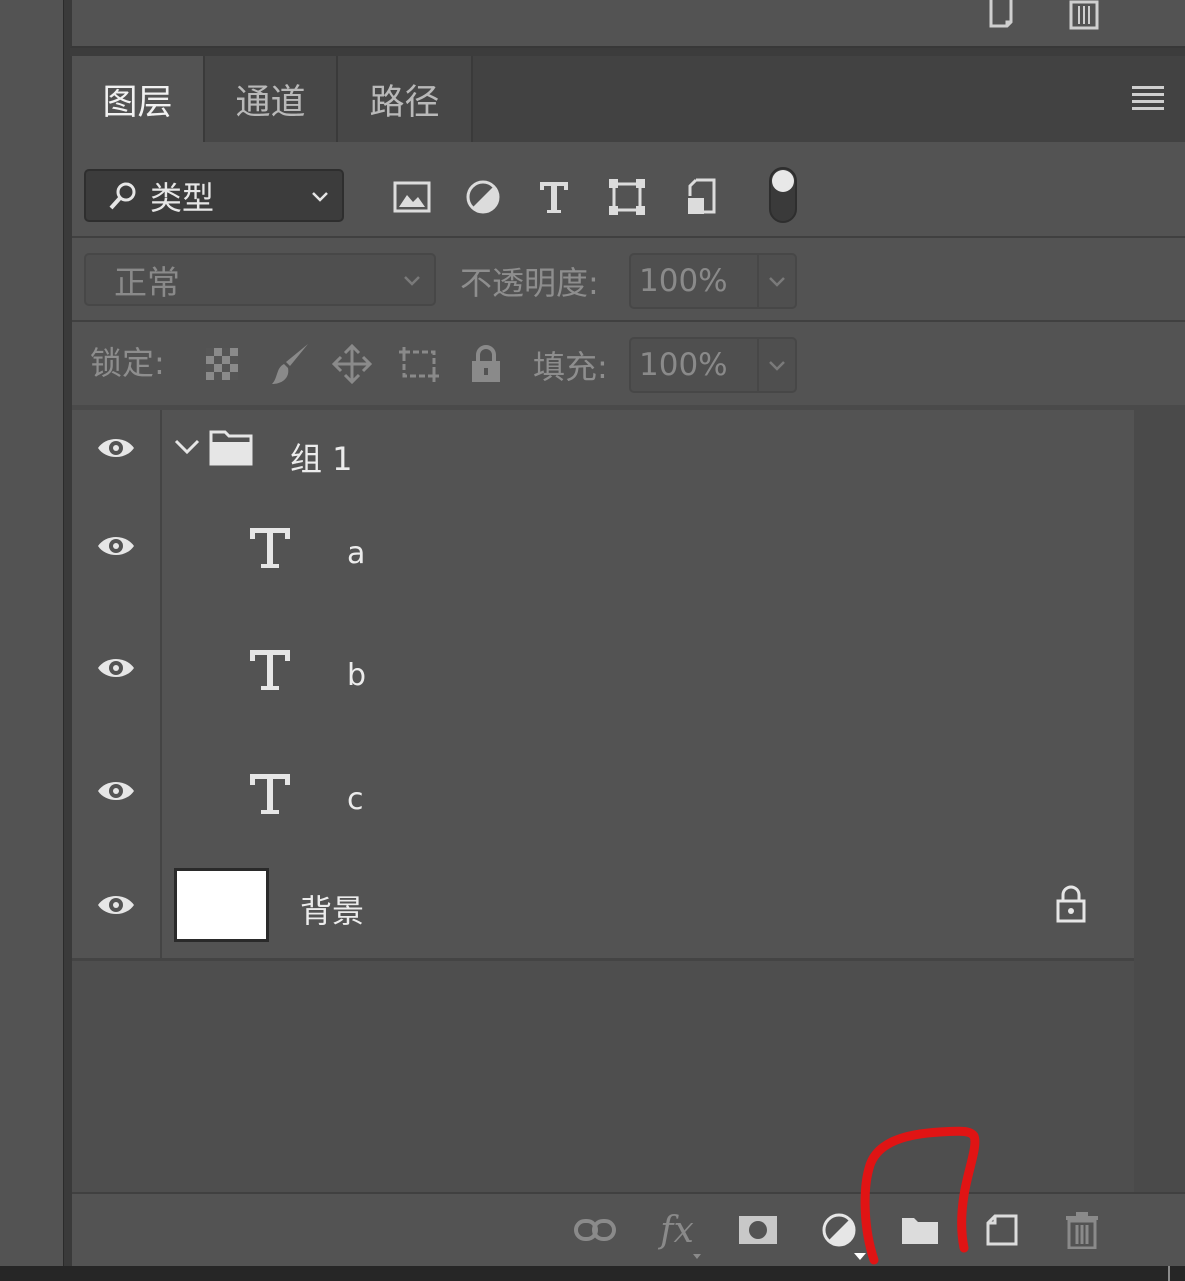 The height and width of the screenshot is (1281, 1185). Describe the element at coordinates (483, 197) in the screenshot. I see `adjustment-filter-icon` at that location.